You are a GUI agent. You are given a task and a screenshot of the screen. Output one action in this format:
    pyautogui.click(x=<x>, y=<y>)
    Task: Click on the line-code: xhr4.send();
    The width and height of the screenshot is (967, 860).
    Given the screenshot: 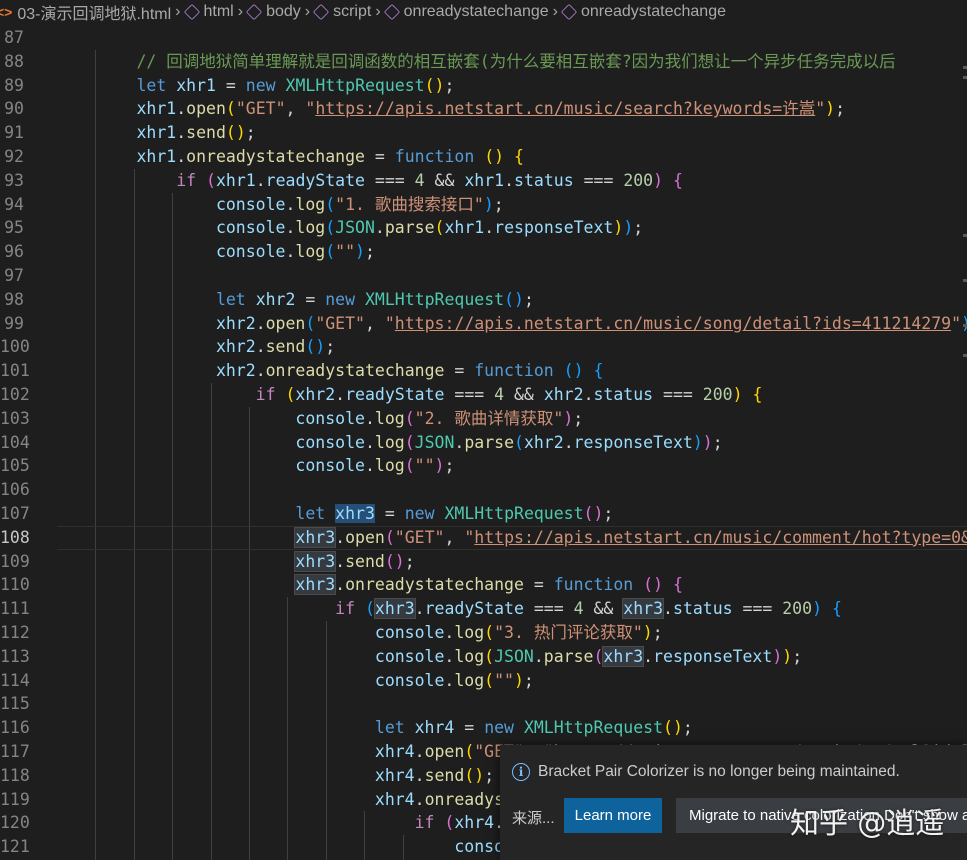 What is the action you would take?
    pyautogui.click(x=275, y=776)
    